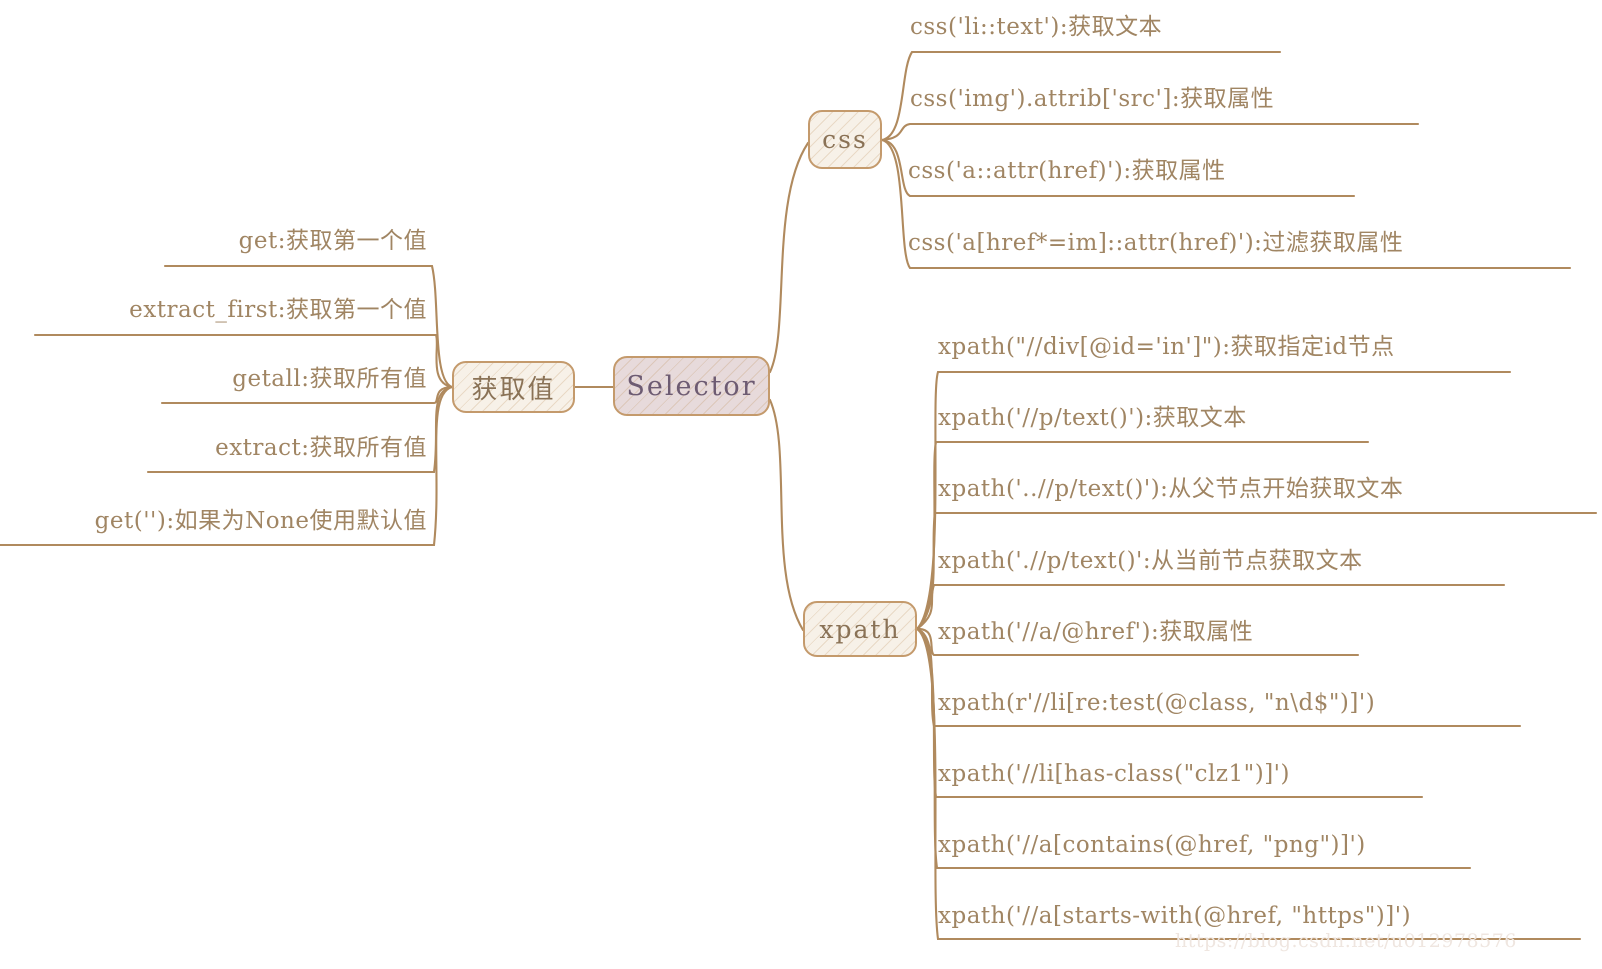 This screenshot has width=1602, height=969. I want to click on leaf-getvalue-0: get:获取第一个值, so click(213, 241).